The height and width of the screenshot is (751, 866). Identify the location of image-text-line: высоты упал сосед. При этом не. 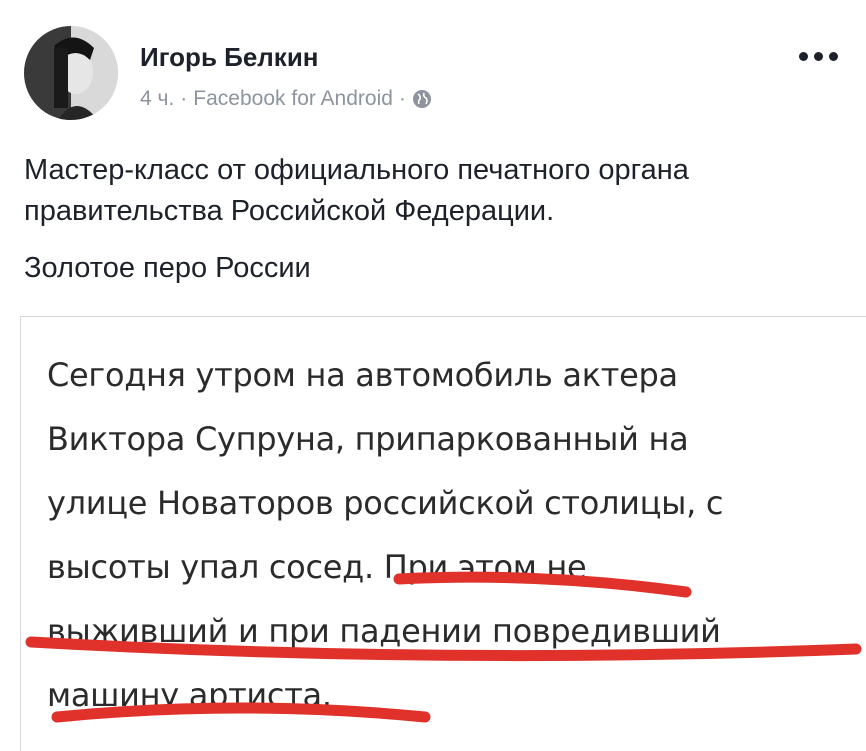
(317, 567).